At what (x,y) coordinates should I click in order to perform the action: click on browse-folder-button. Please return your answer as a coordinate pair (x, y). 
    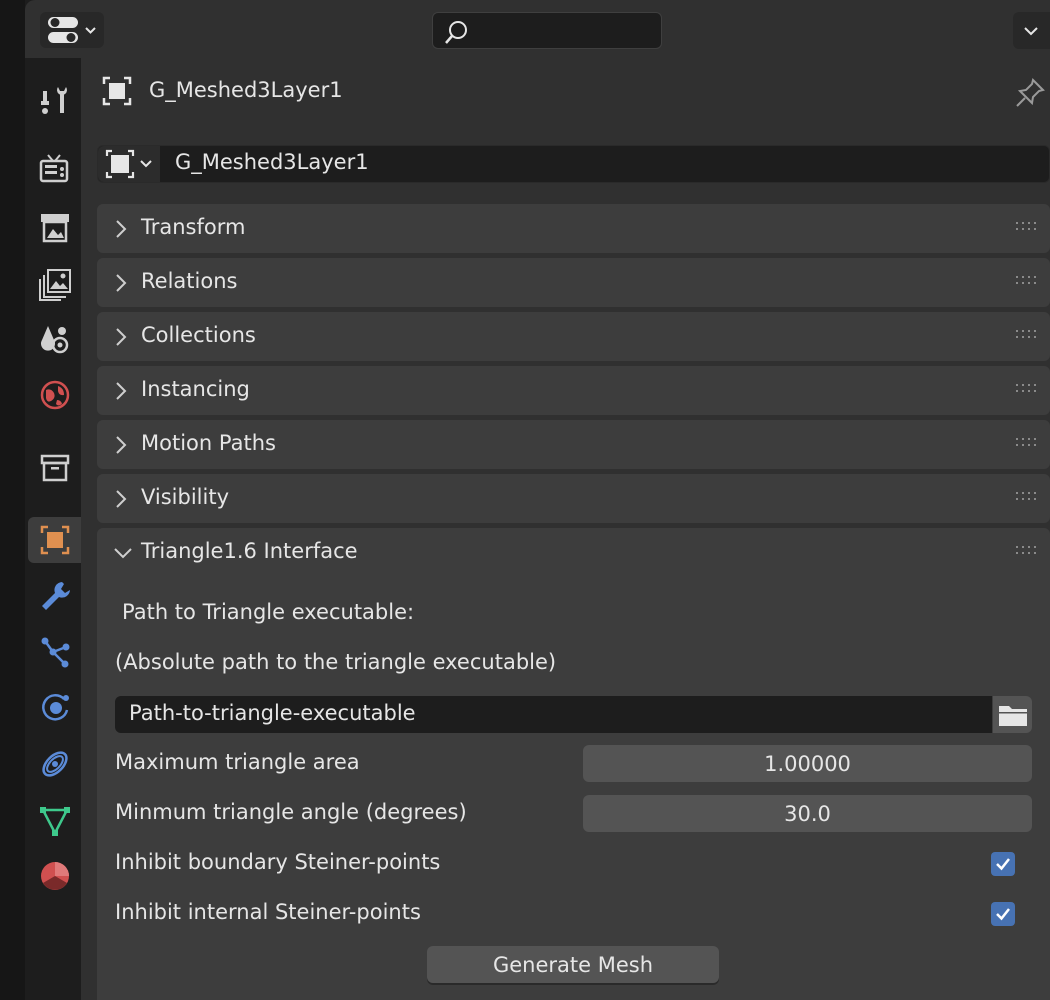
    Looking at the image, I should click on (1012, 714).